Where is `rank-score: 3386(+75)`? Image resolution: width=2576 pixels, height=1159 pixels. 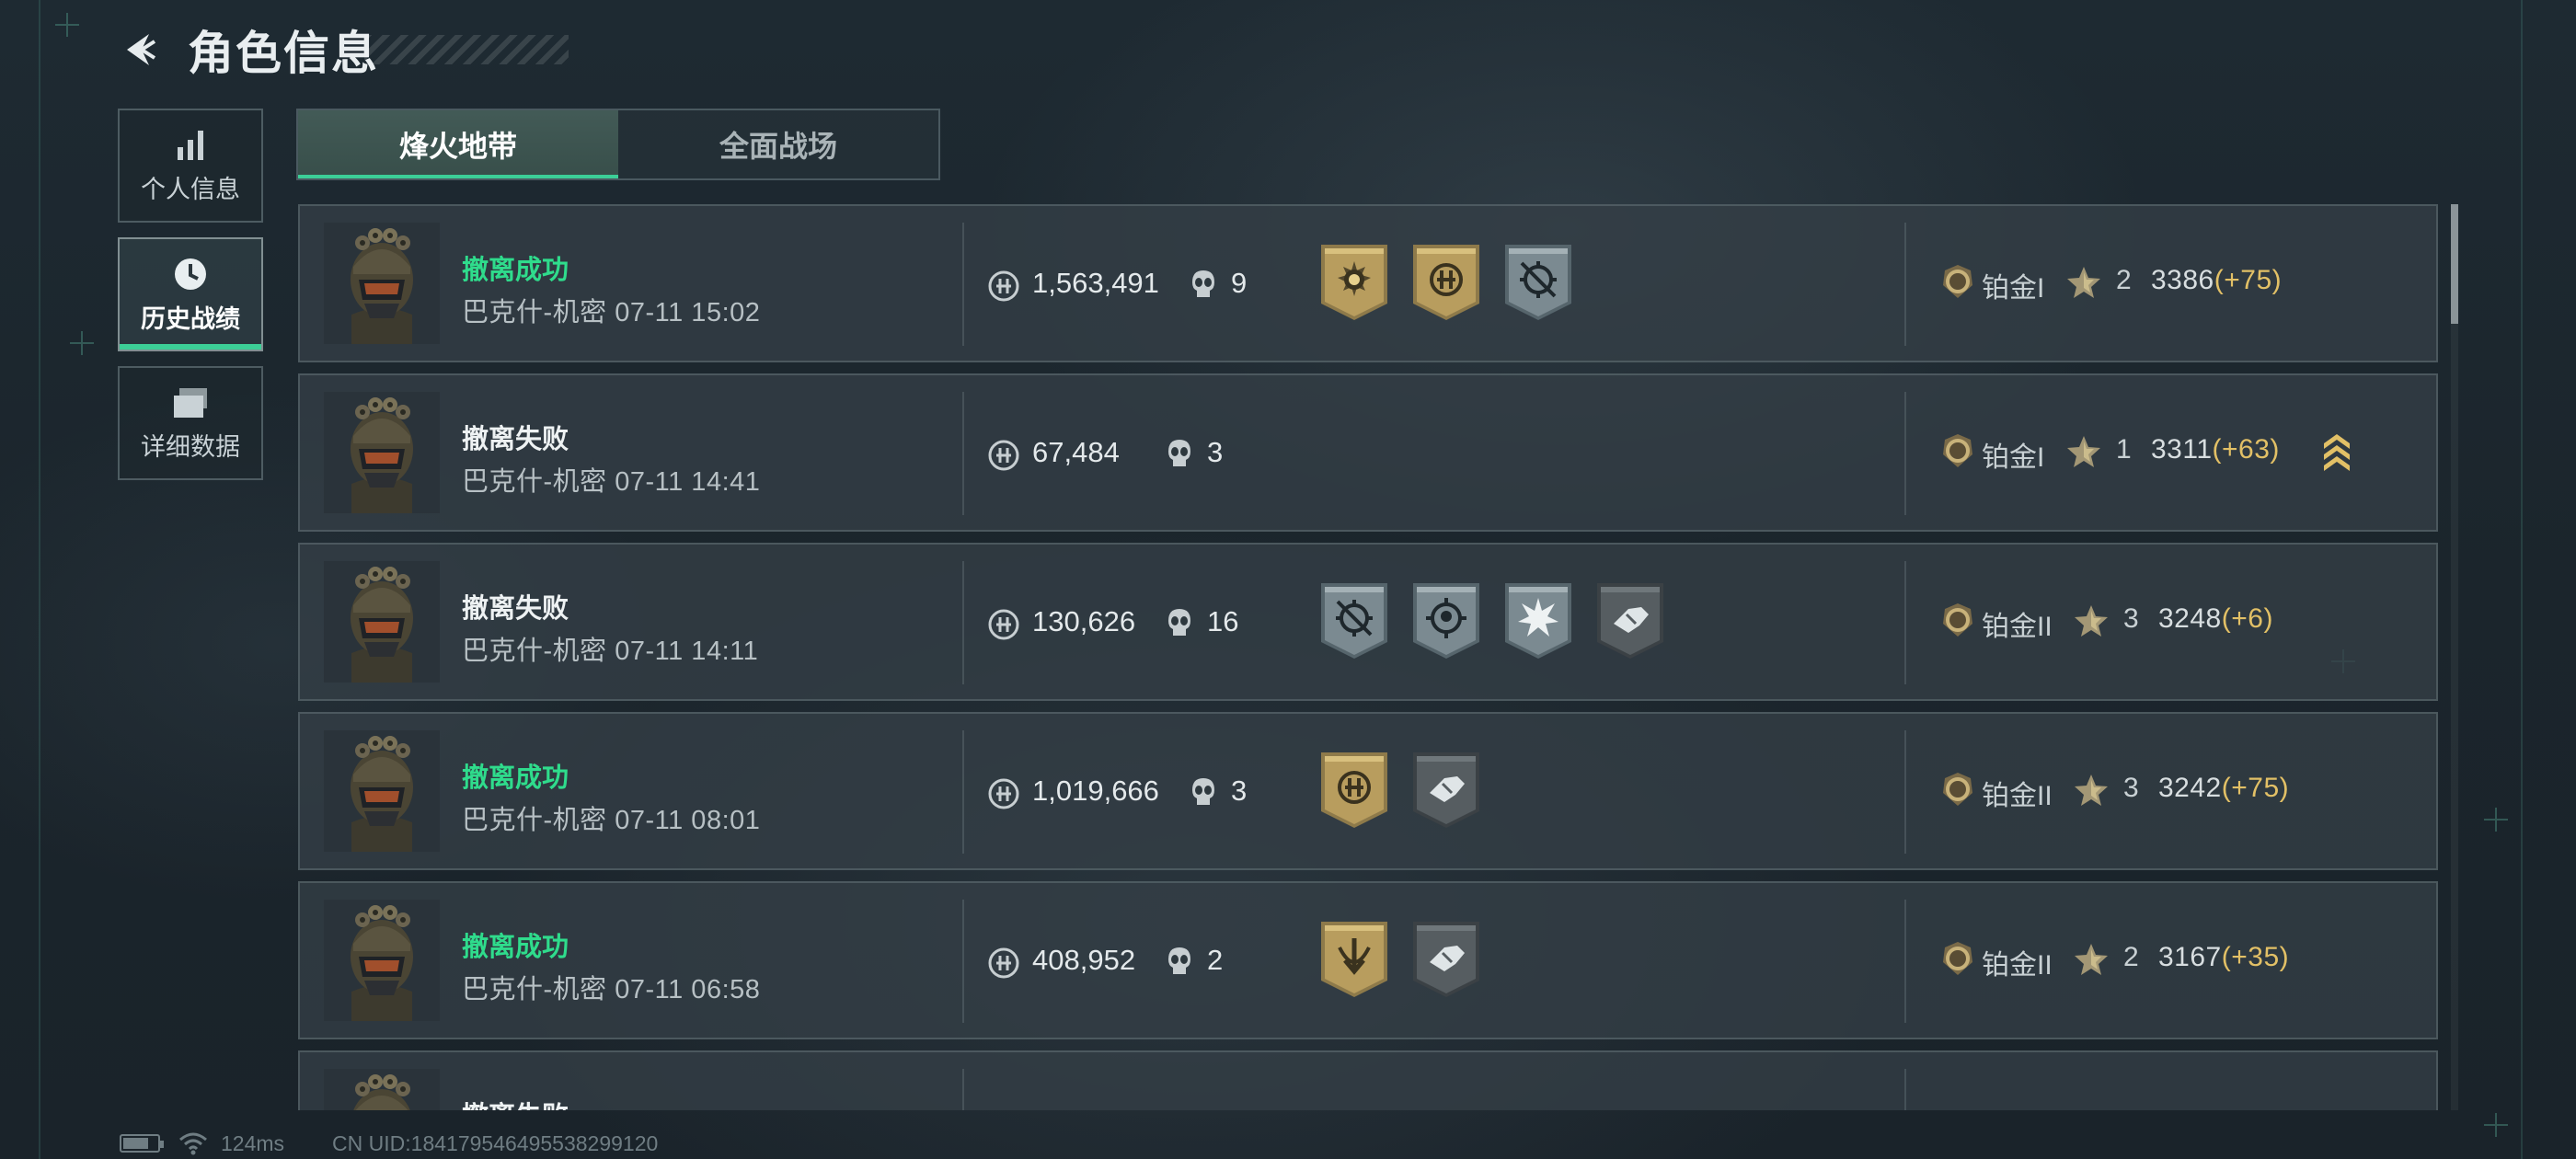
rank-score: 3386(+75) is located at coordinates (2216, 280).